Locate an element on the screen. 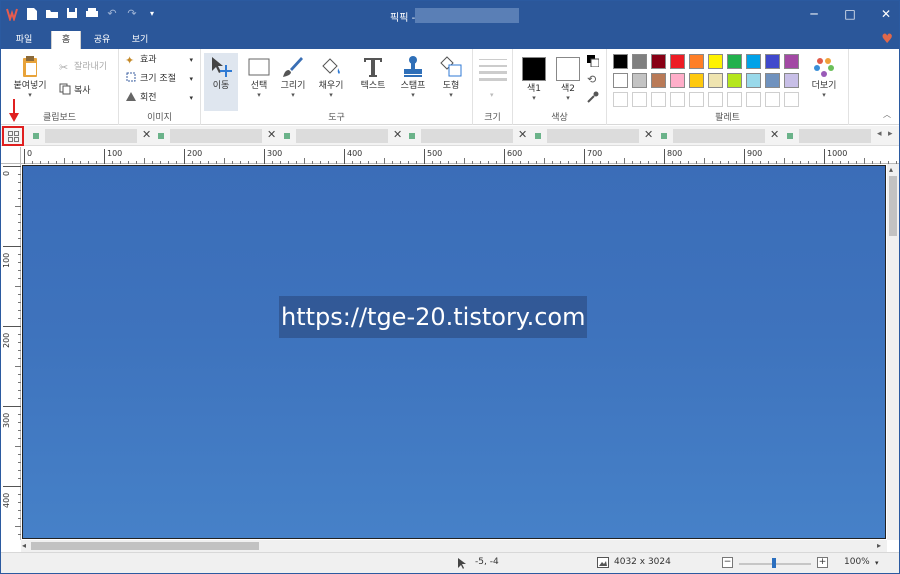 This screenshot has height=574, width=900. stamp-dropdown-icon: ▾ is located at coordinates (413, 95).